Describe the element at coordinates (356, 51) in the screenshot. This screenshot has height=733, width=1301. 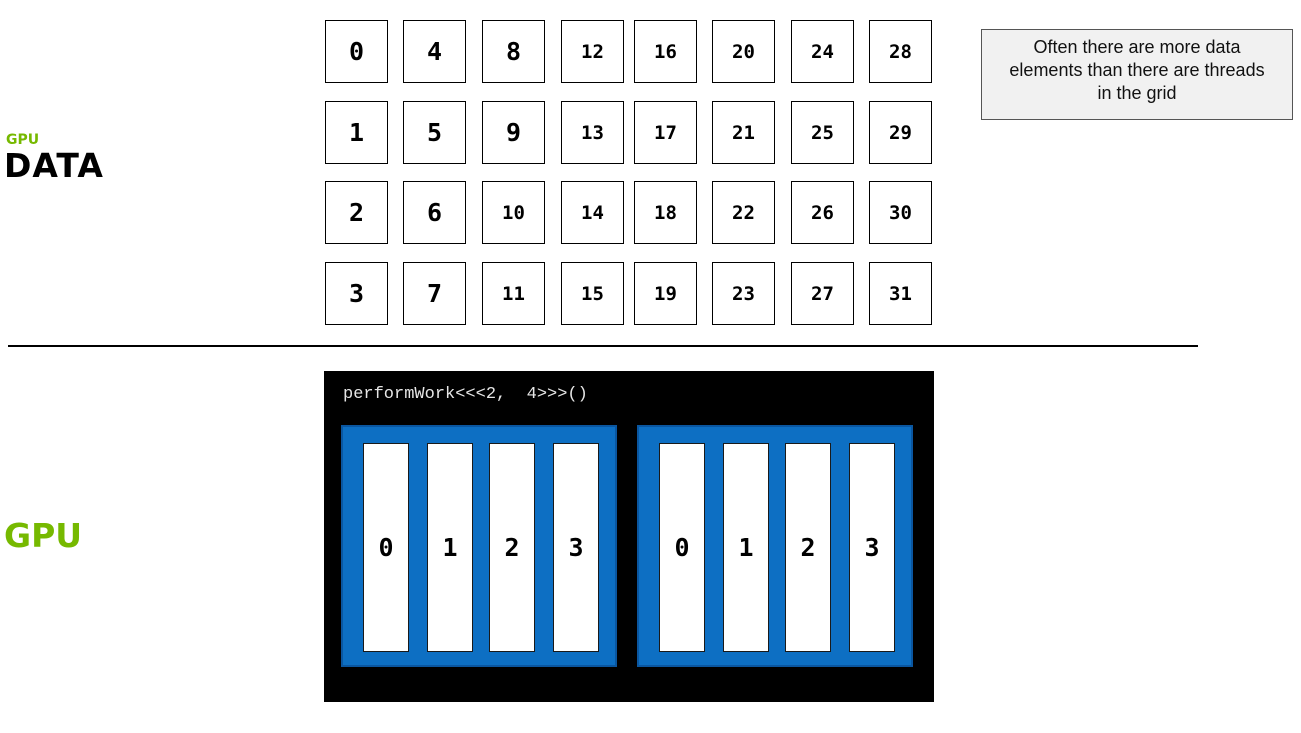
I see `data-element-cell: 0` at that location.